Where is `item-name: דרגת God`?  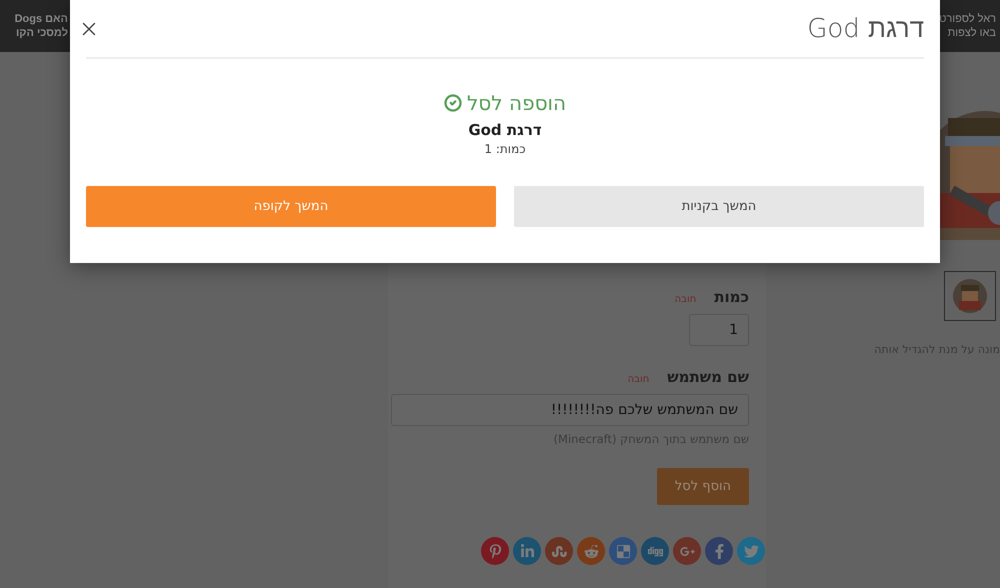
item-name: דרגת God is located at coordinates (505, 130).